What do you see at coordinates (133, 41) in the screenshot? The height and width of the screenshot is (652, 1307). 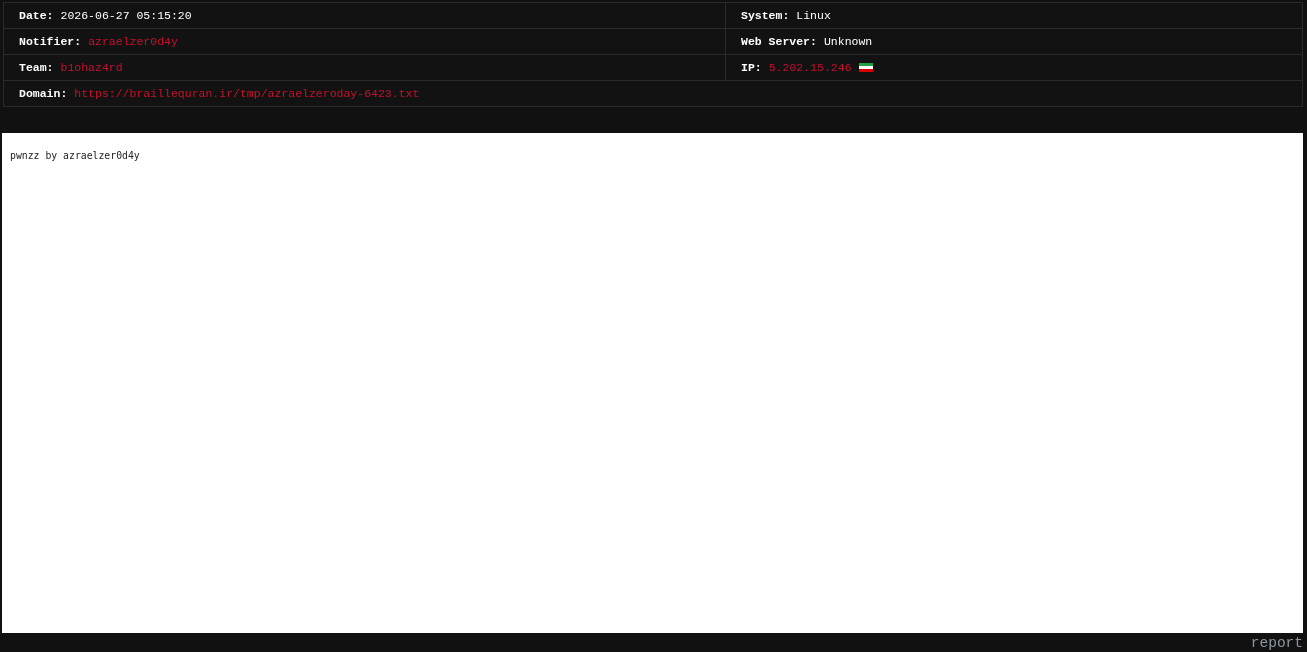 I see `field-link: azraelzer0d4y` at bounding box center [133, 41].